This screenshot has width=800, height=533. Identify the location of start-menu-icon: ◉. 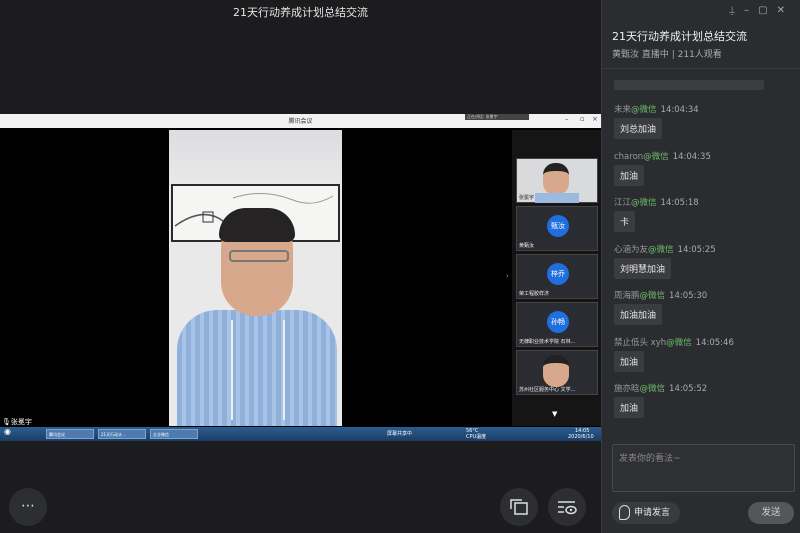
(7, 431).